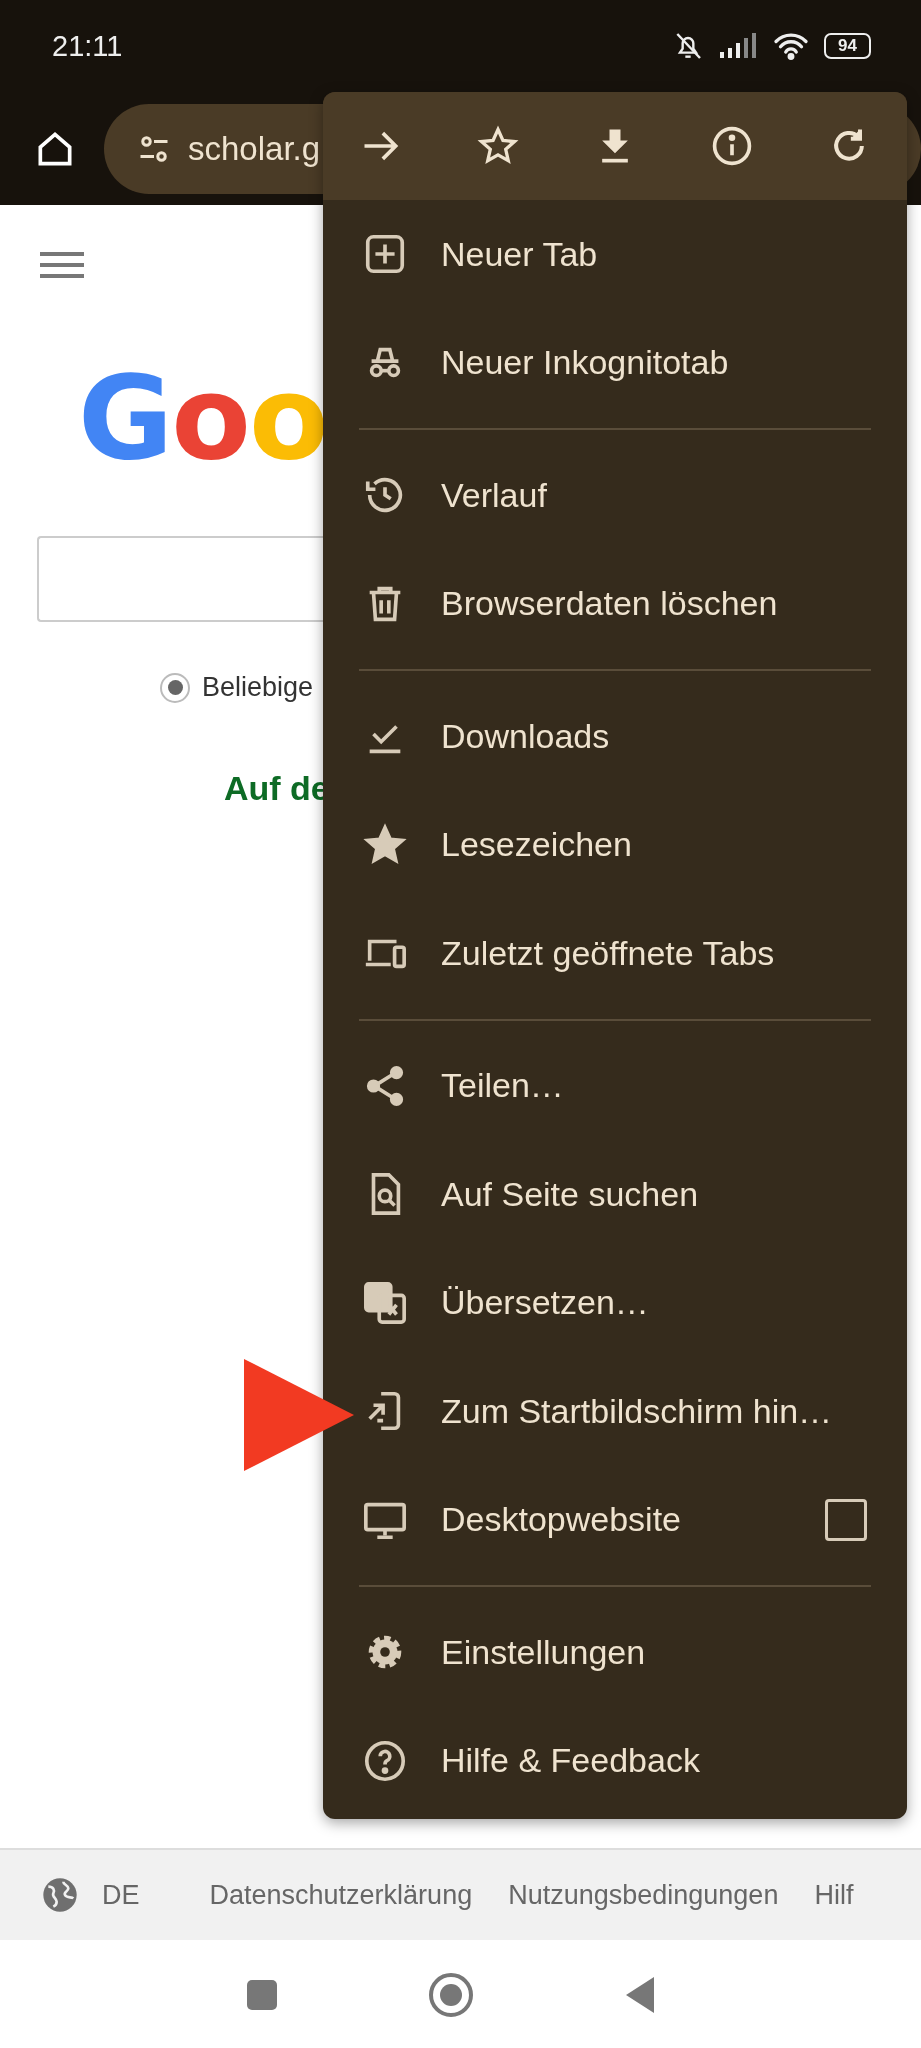  I want to click on menu-item: Einstellungen, so click(615, 1652).